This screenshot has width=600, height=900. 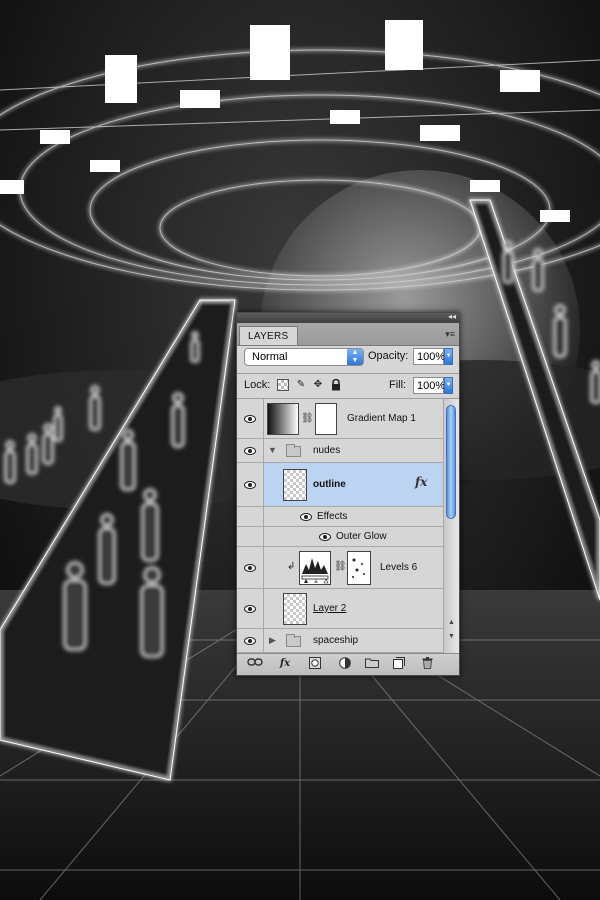 What do you see at coordinates (348, 317) in the screenshot?
I see `panel-title-bar: ◂◂` at bounding box center [348, 317].